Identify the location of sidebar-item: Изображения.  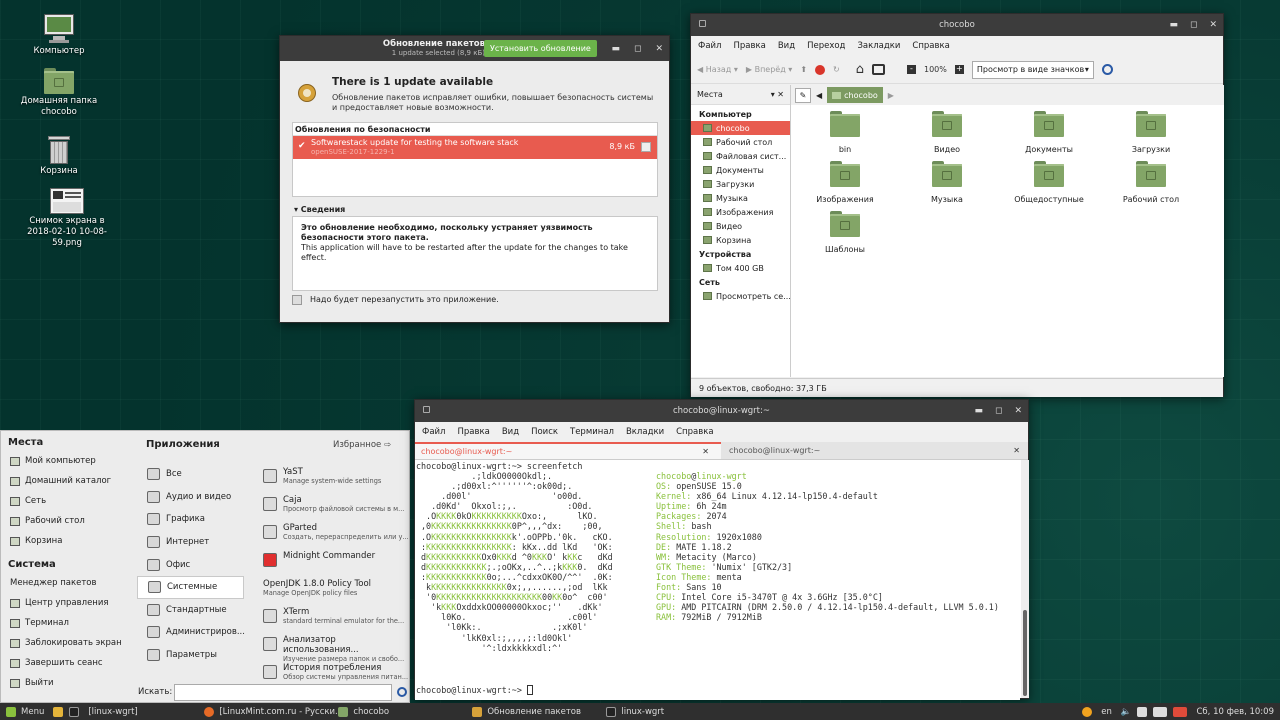
(740, 212).